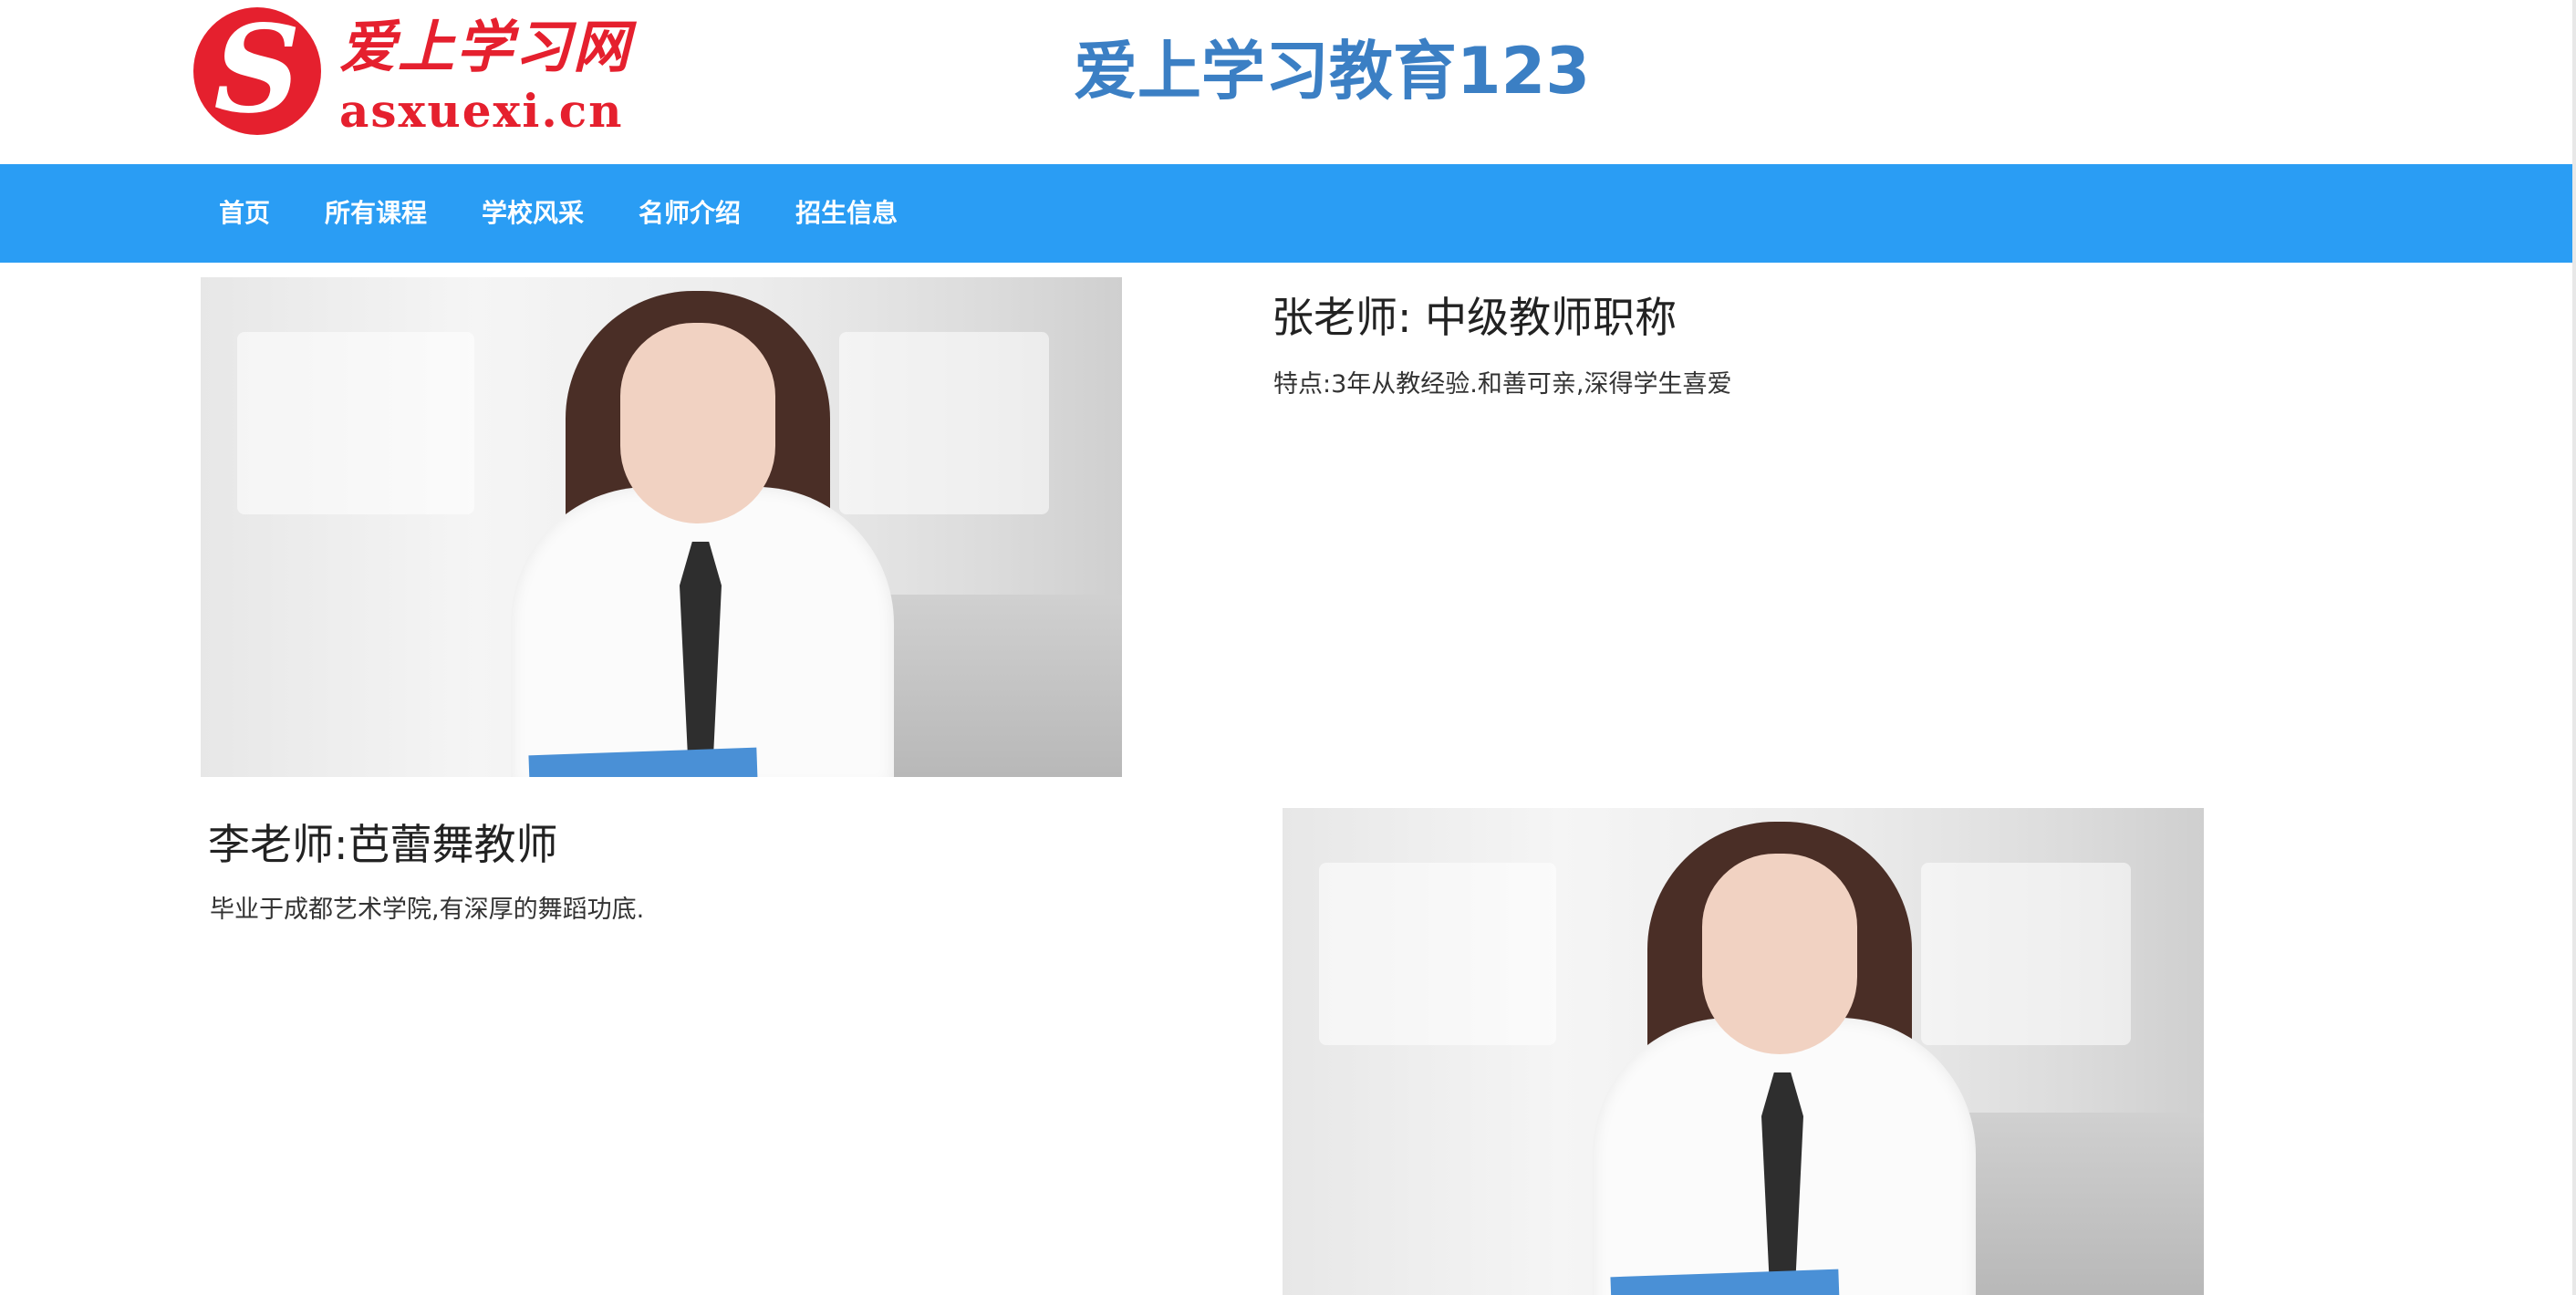  What do you see at coordinates (427, 910) in the screenshot?
I see `teacher-desc: 毕业于成都艺术学院,有深厚的舞蹈功底.` at bounding box center [427, 910].